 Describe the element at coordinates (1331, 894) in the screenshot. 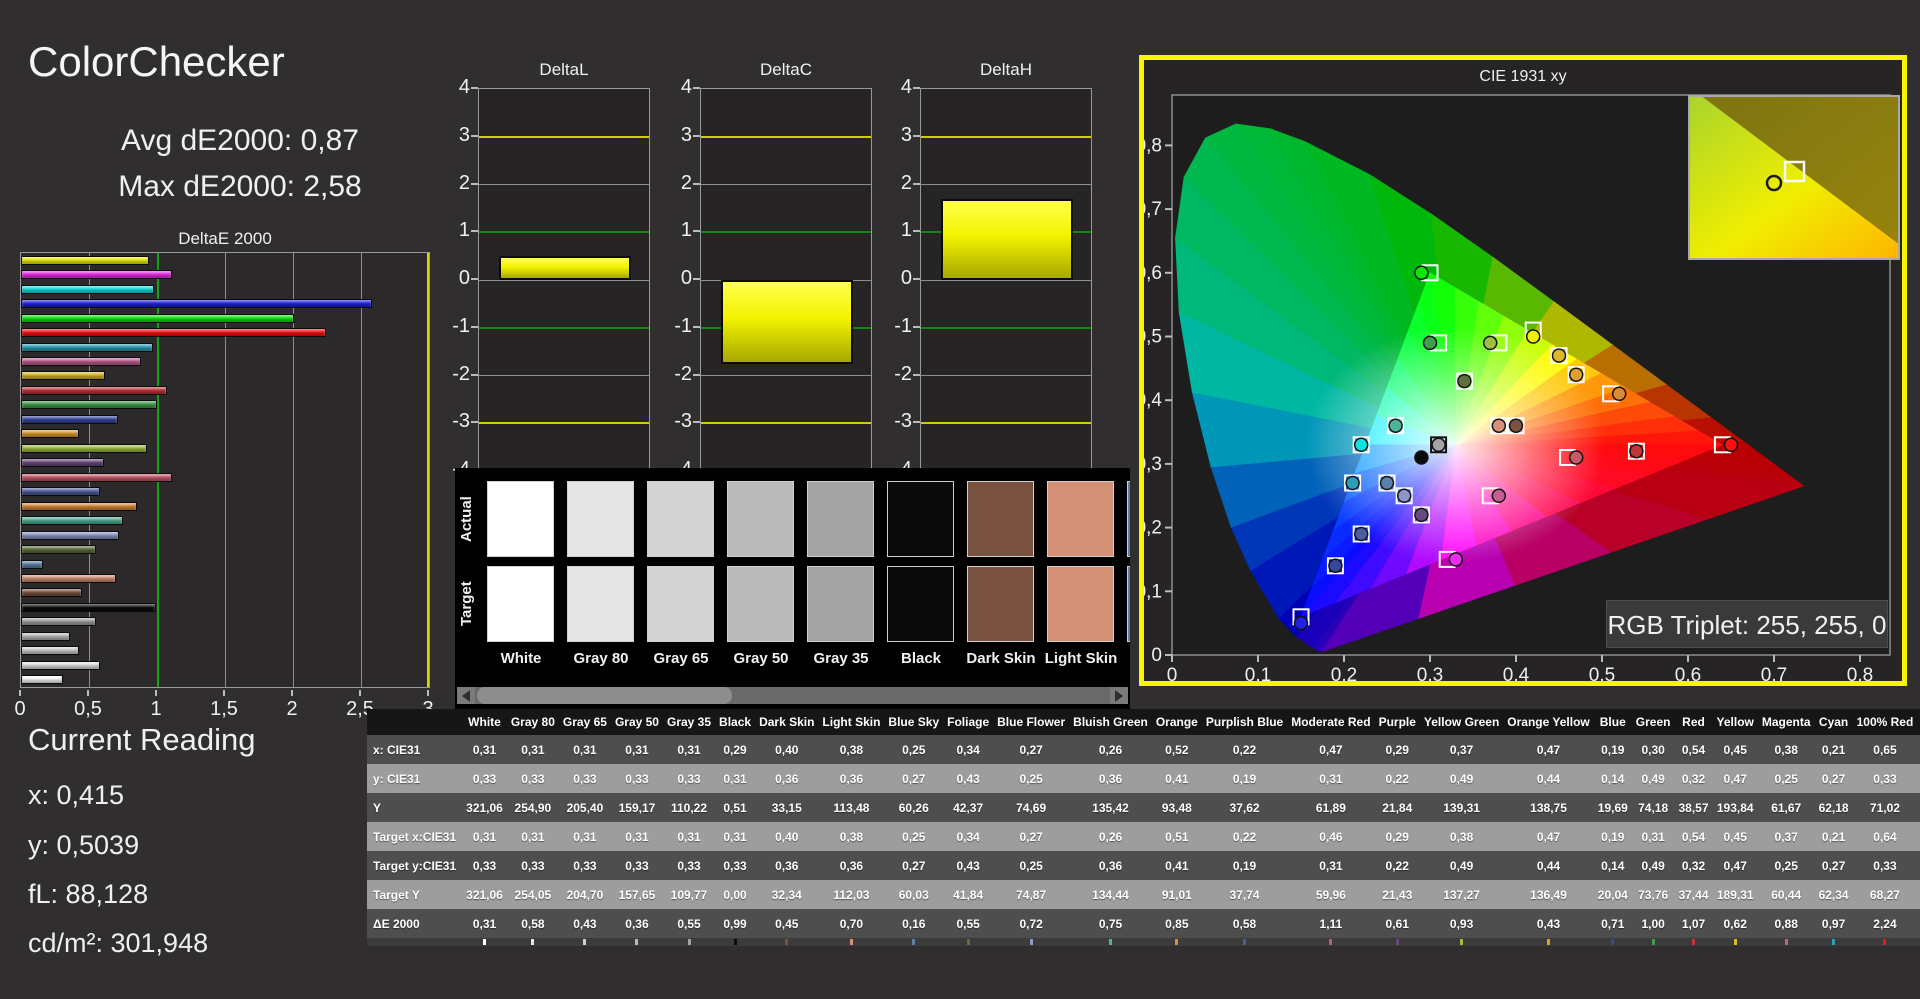

I see `cell-target-y-moderate-red: 59,96` at that location.